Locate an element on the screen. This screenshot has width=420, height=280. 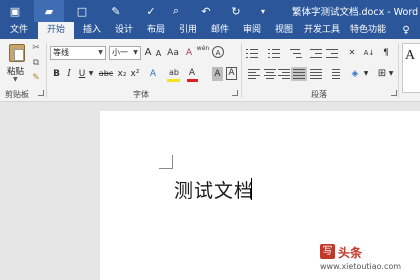
change-case-button: Aa is located at coordinates (173, 53).